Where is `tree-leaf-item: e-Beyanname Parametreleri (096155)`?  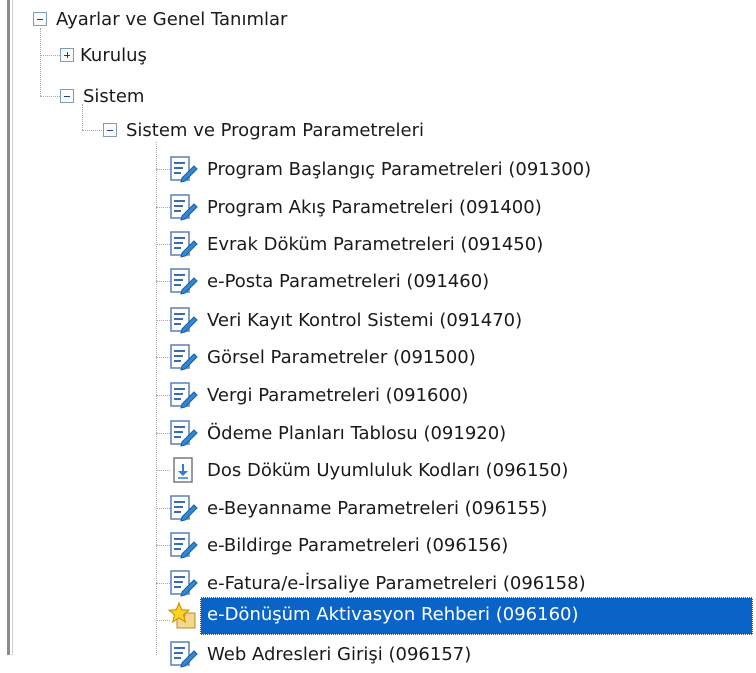 tree-leaf-item: e-Beyanname Parametreleri (096155) is located at coordinates (359, 508).